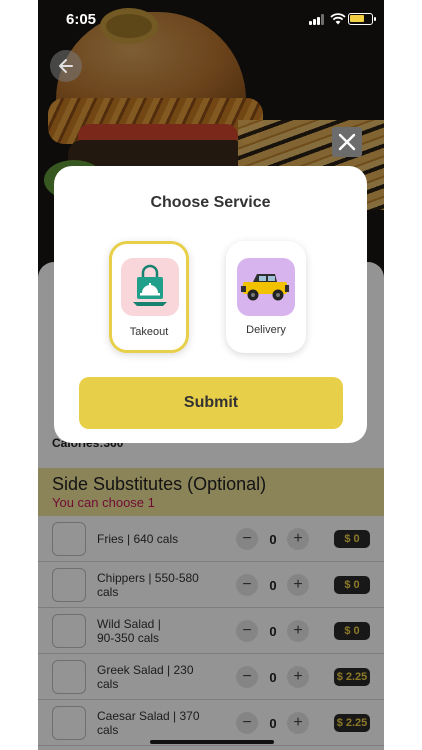 Image resolution: width=422 pixels, height=750 pixels. What do you see at coordinates (81, 19) in the screenshot?
I see `status-time: 6:05` at bounding box center [81, 19].